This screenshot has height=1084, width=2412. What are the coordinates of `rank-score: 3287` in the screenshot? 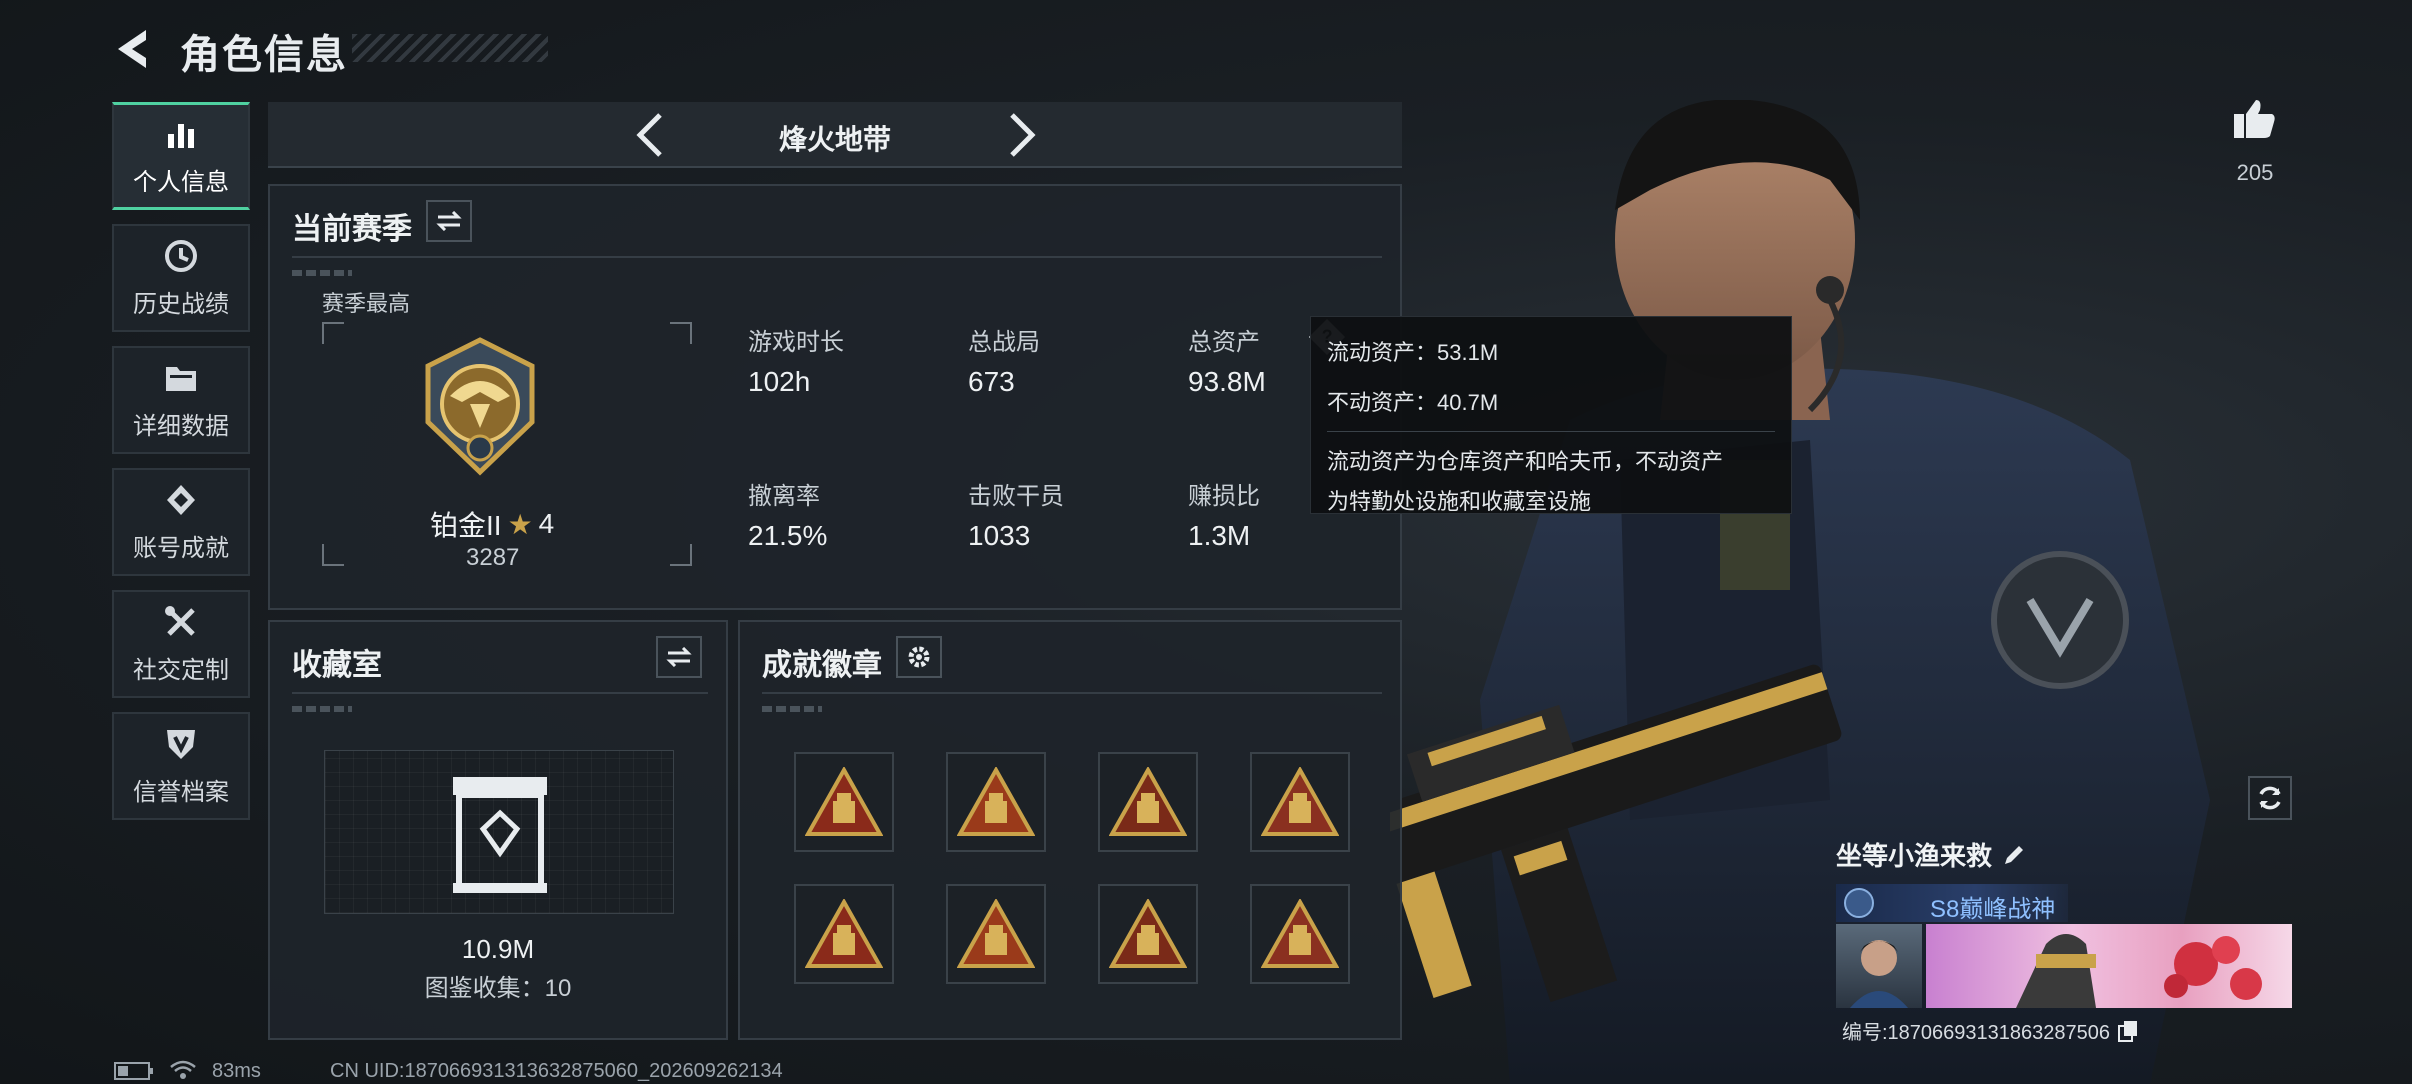 It's located at (493, 557).